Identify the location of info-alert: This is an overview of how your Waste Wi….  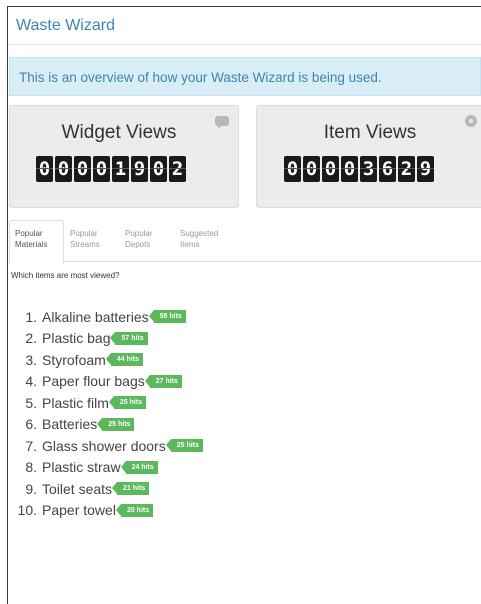
(245, 76).